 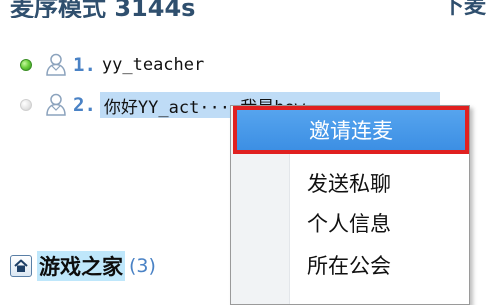 What do you see at coordinates (350, 183) in the screenshot?
I see `menu-item-send-private-message: 发送私聊` at bounding box center [350, 183].